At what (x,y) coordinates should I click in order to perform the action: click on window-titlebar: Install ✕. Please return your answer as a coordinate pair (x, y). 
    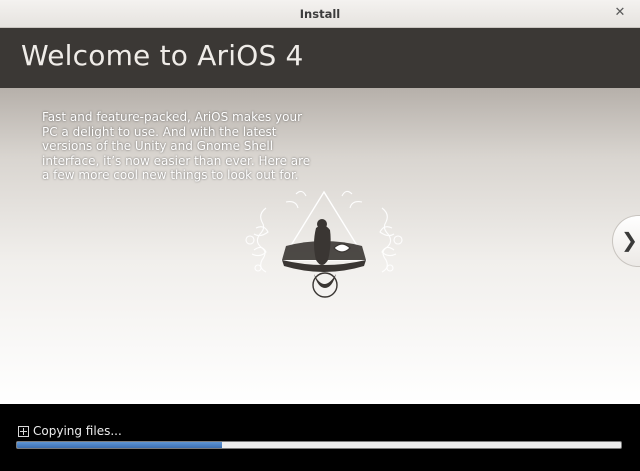
    Looking at the image, I should click on (320, 14).